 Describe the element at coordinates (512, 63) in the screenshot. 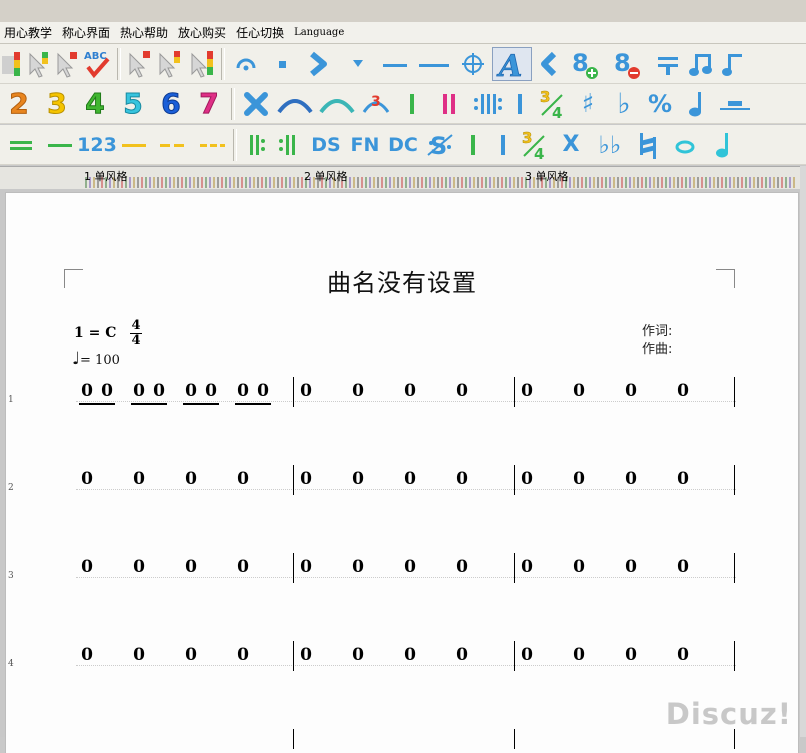

I see `text-A-button: A` at that location.